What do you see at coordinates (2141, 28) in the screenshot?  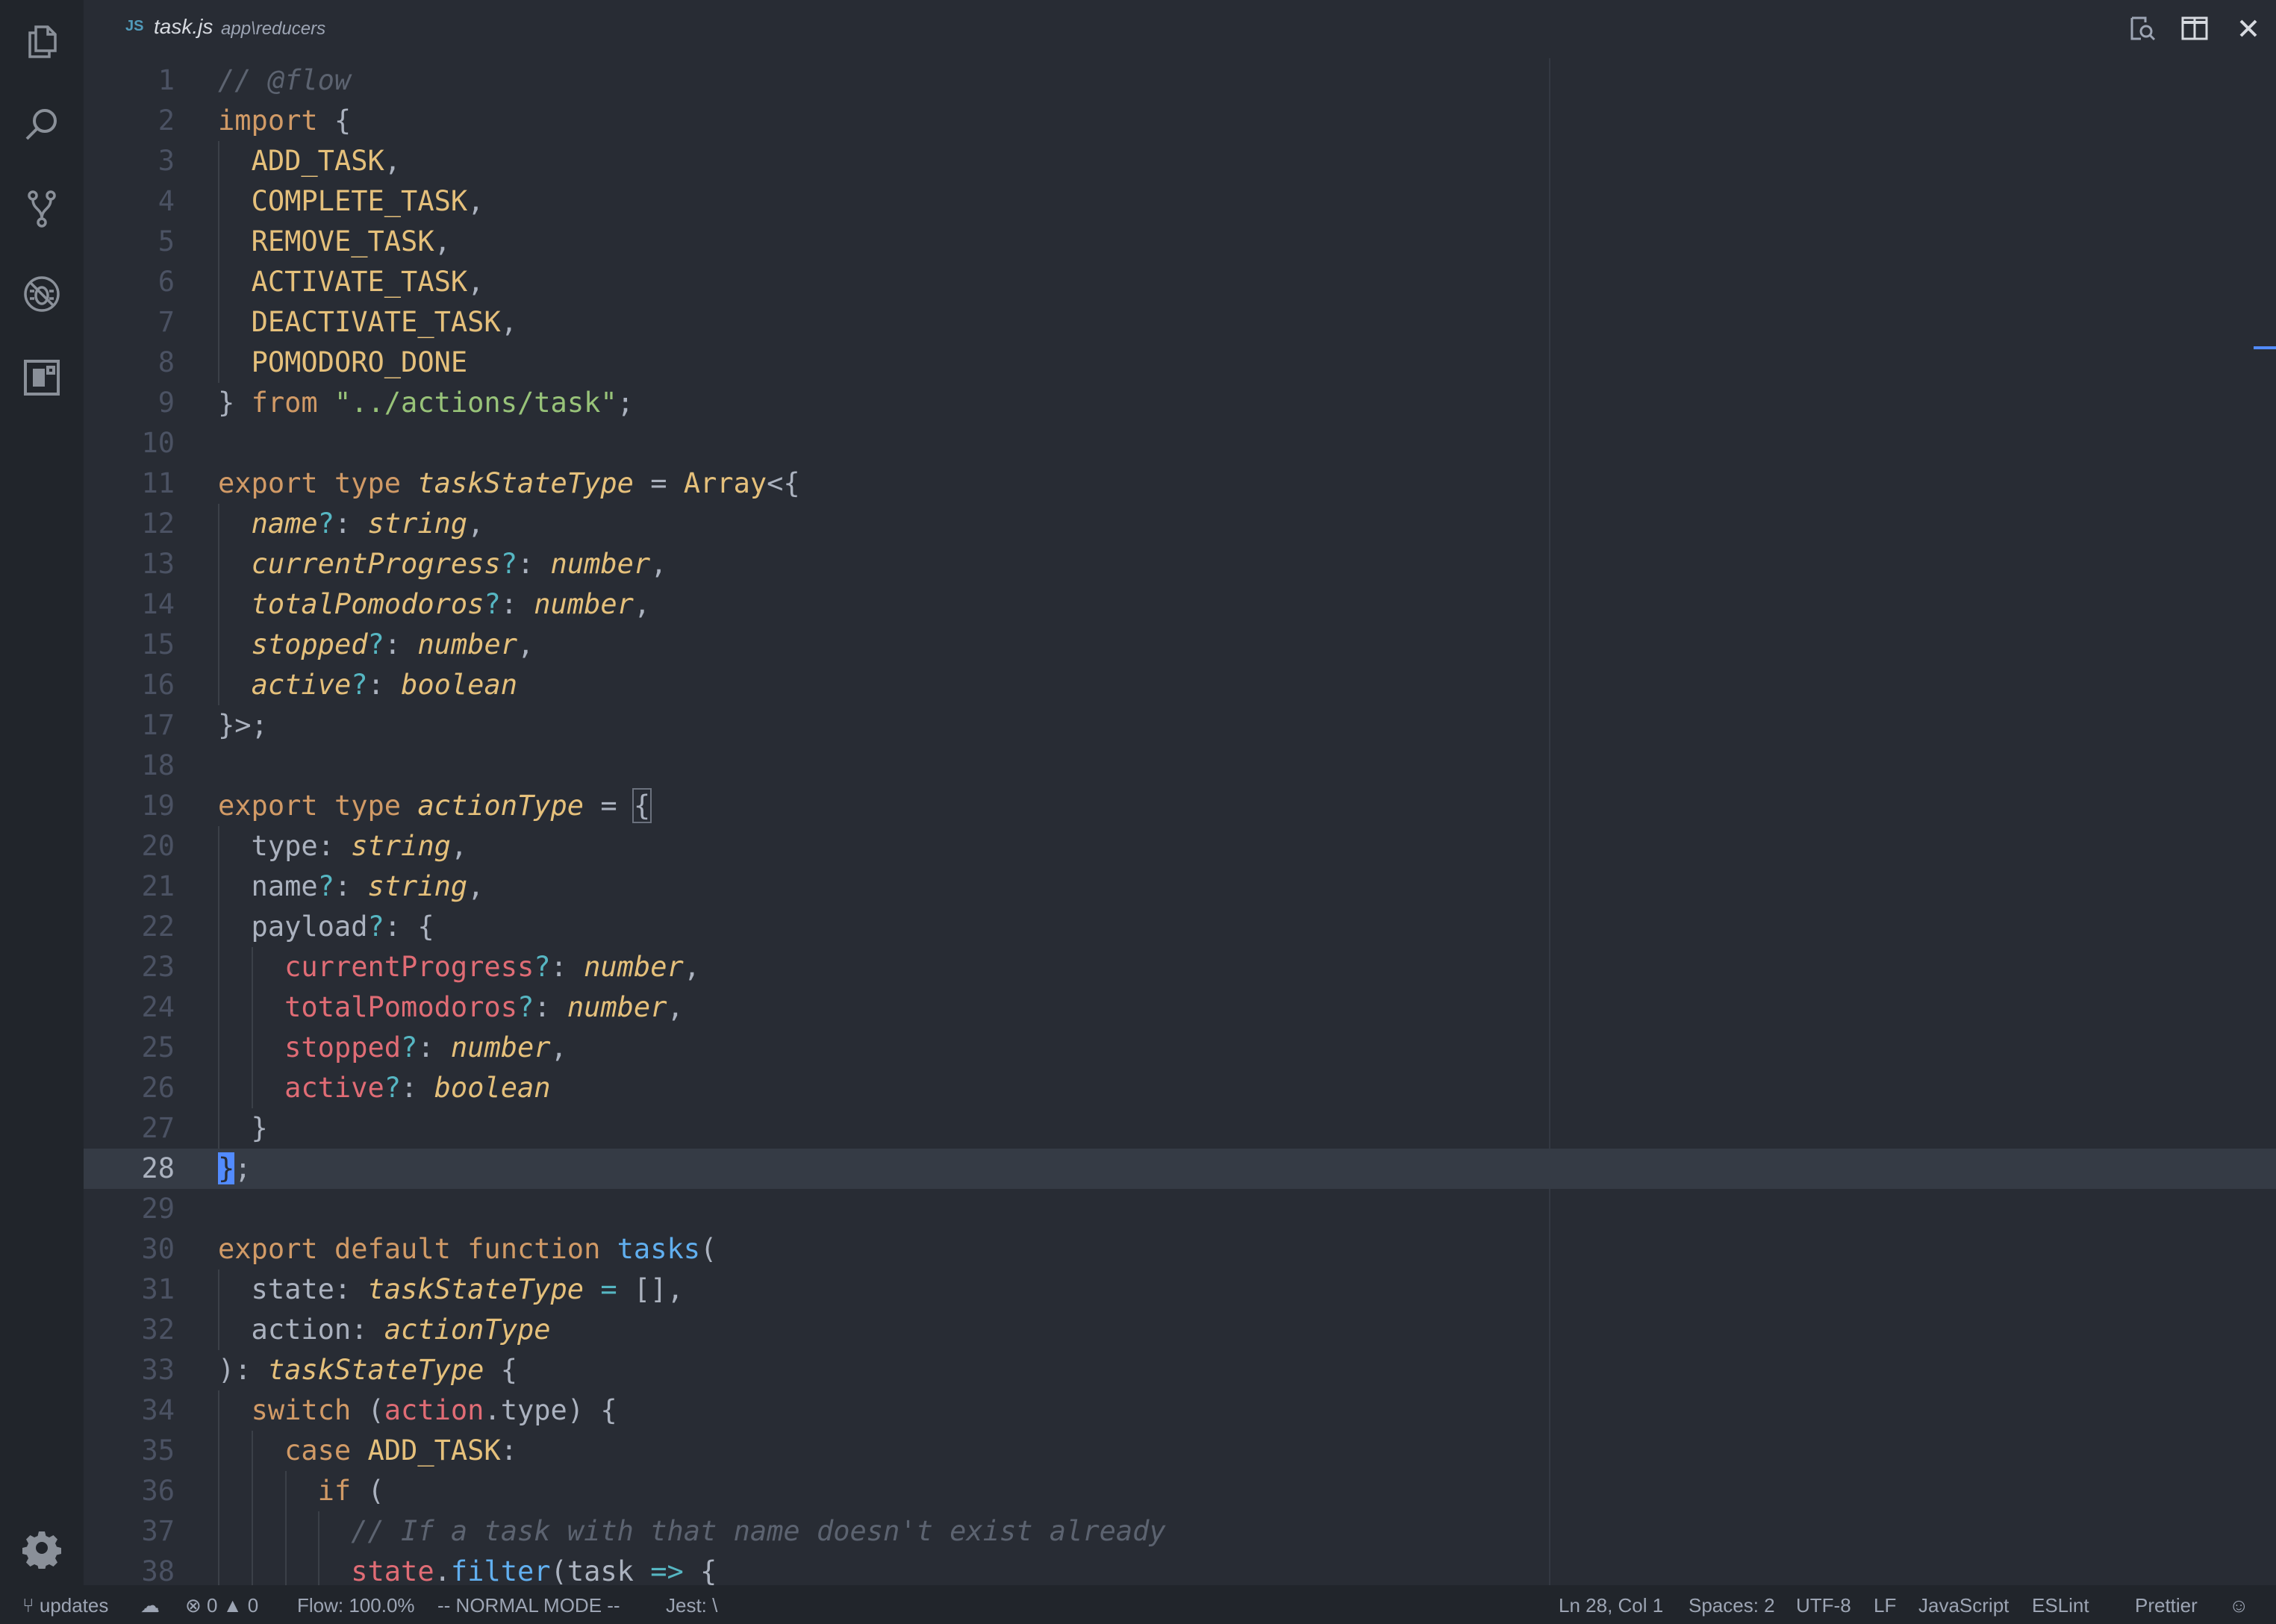 I see `open-preview-icon` at bounding box center [2141, 28].